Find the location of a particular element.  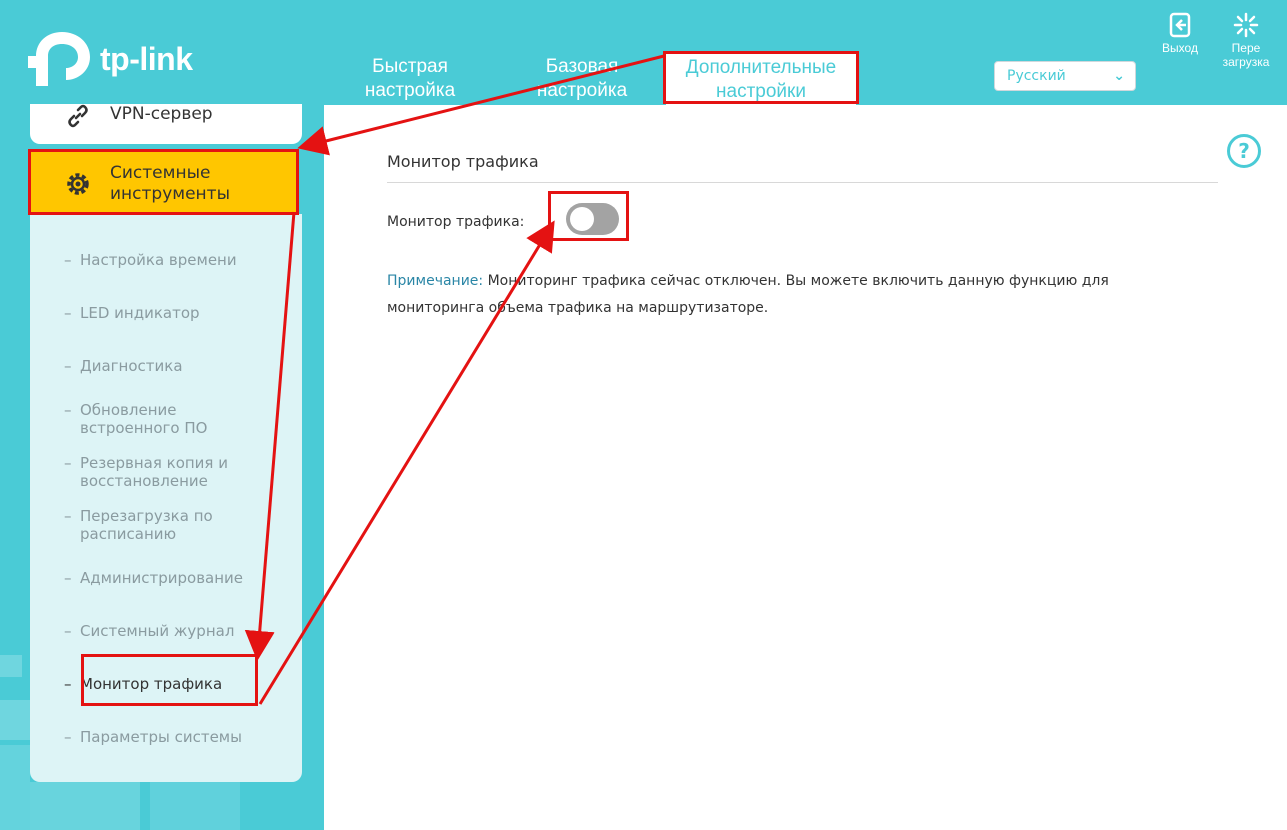

arrow-advanced-to-system-tools is located at coordinates (481, 105).